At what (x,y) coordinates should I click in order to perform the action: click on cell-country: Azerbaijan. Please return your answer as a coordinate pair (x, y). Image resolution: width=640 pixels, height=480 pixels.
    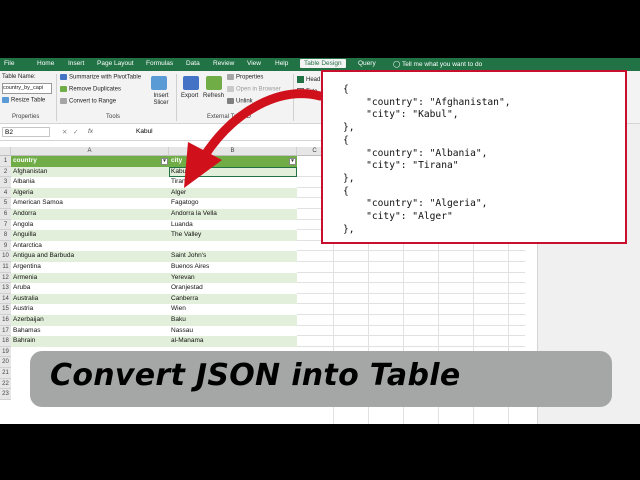
    Looking at the image, I should click on (90, 320).